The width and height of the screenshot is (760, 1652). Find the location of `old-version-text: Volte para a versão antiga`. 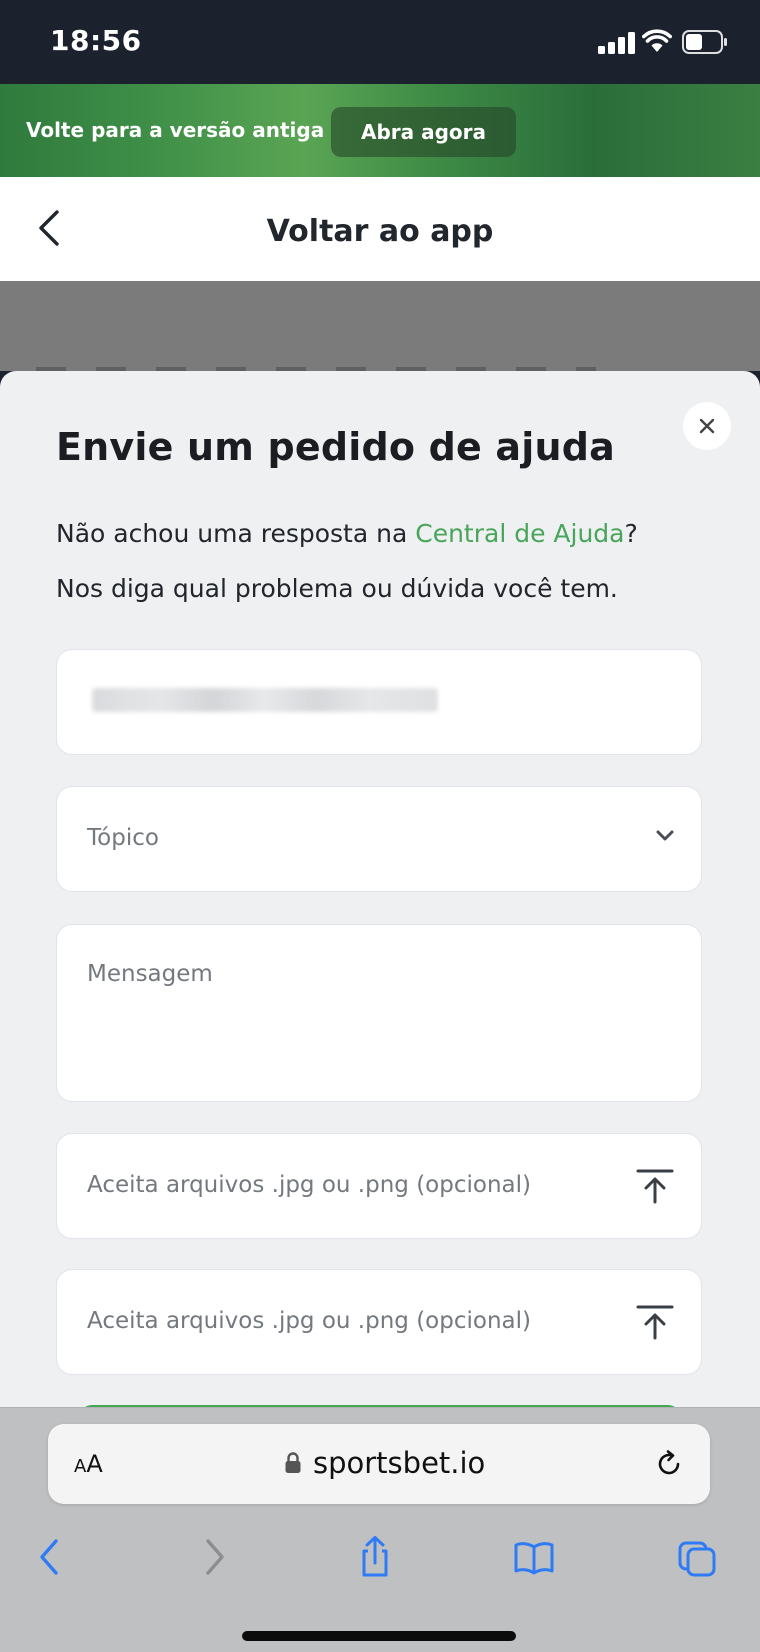

old-version-text: Volte para a versão antiga is located at coordinates (175, 130).